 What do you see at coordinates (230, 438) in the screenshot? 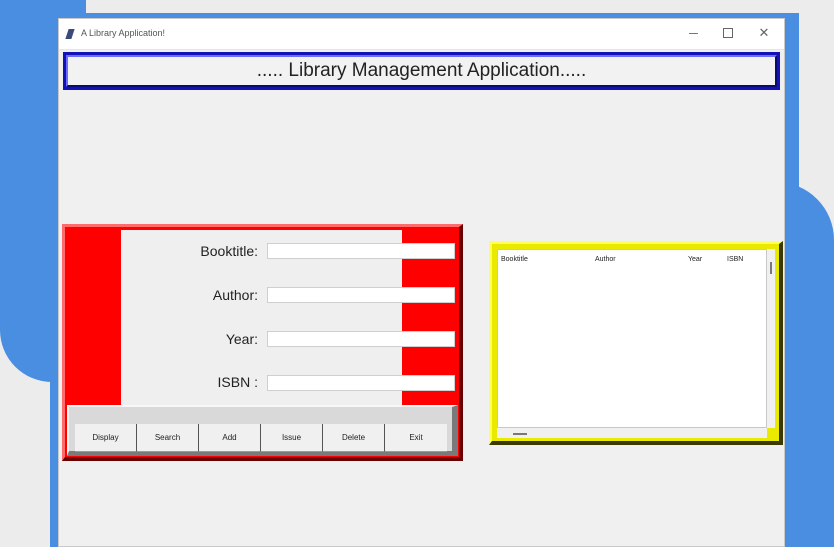
I see `add-button: Add` at bounding box center [230, 438].